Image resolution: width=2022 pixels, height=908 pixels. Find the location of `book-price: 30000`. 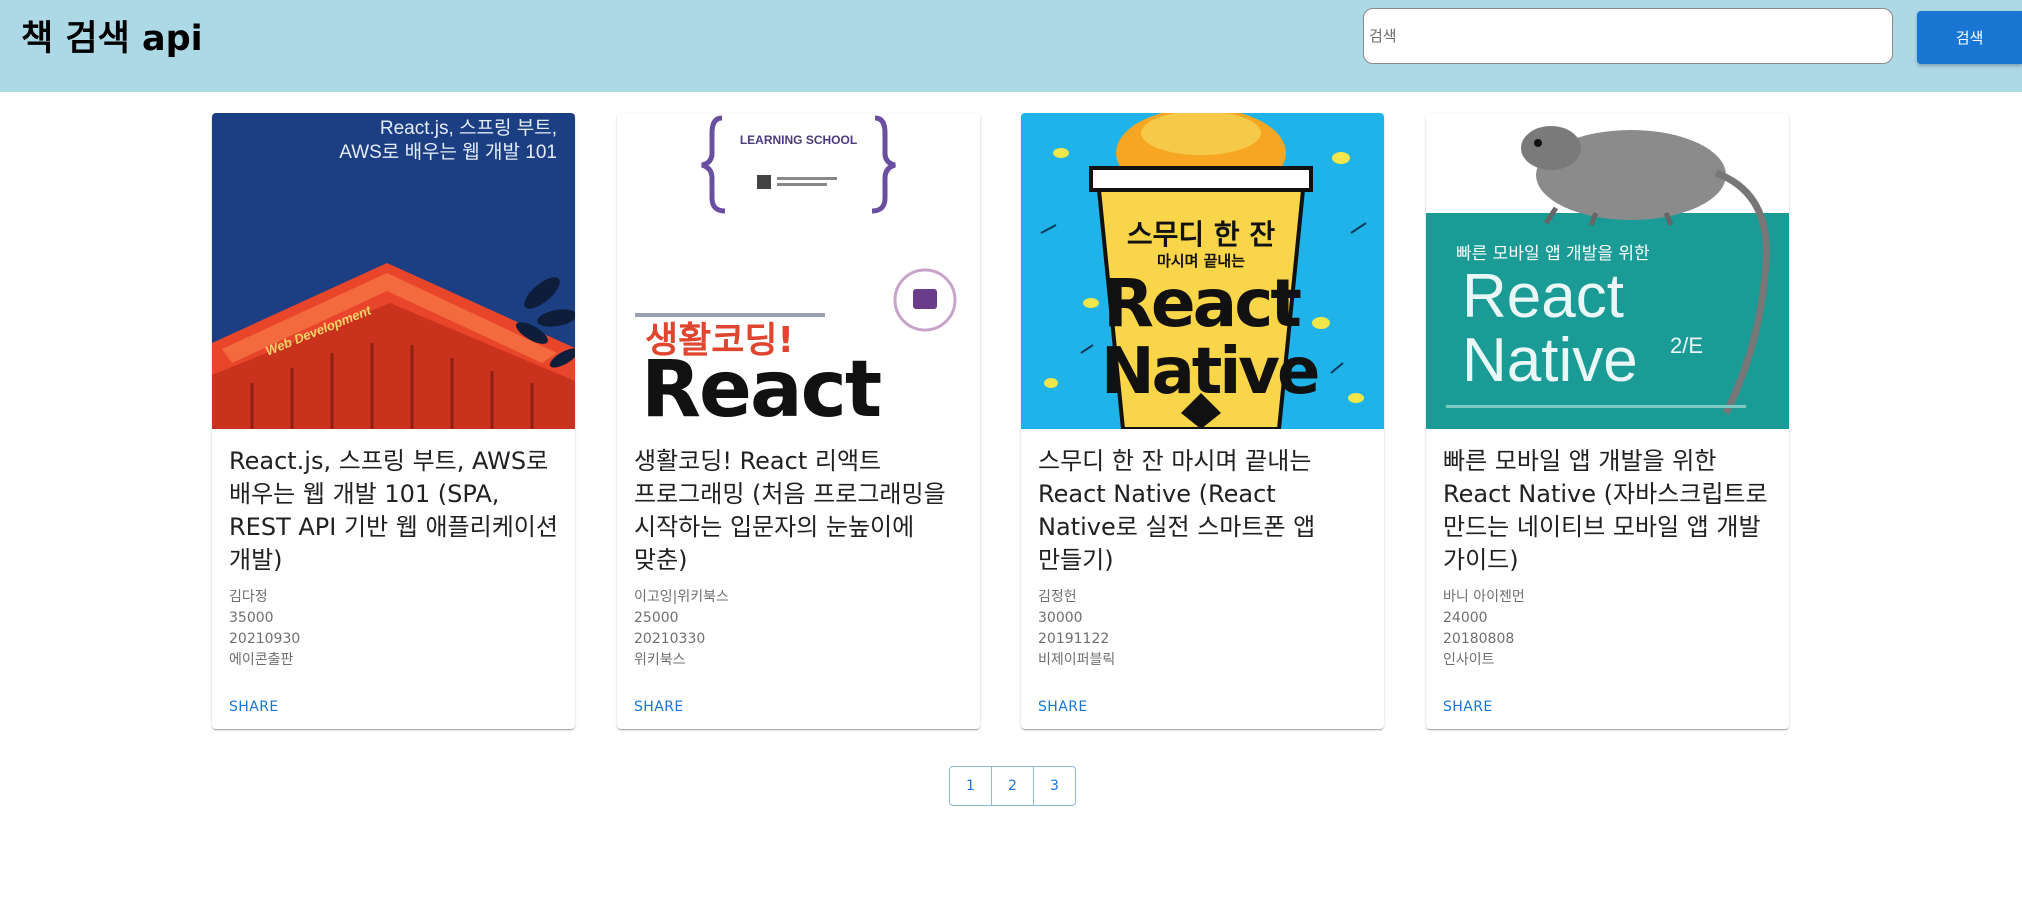

book-price: 30000 is located at coordinates (1060, 618).